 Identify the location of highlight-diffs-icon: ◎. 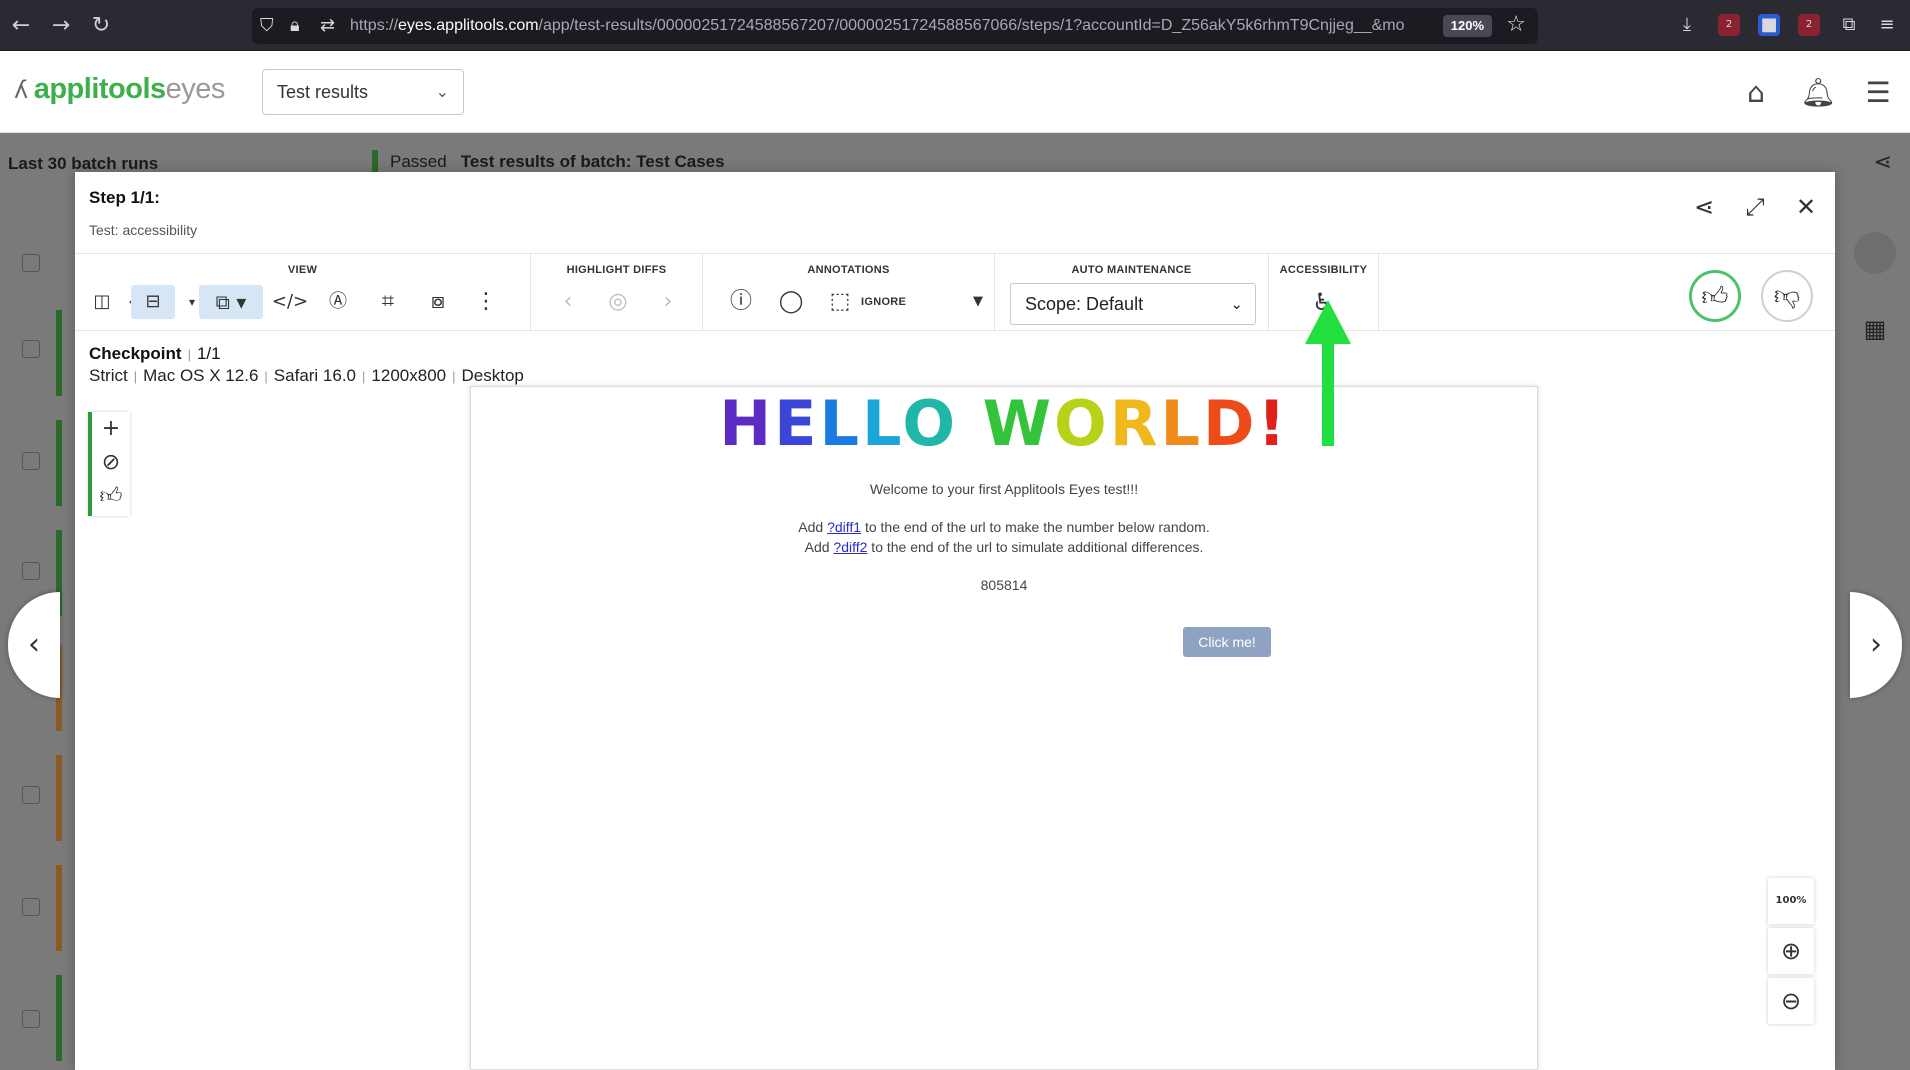
(618, 302).